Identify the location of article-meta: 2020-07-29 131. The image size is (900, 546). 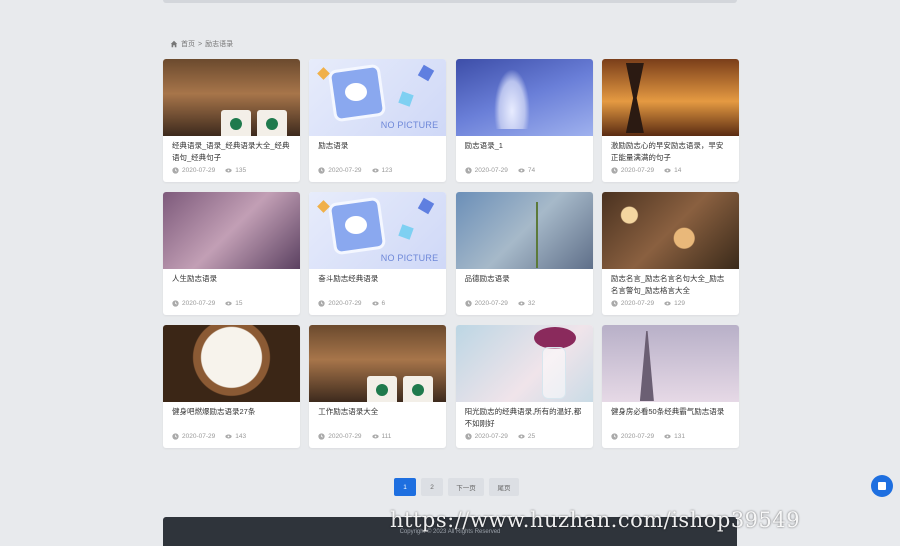
(670, 436).